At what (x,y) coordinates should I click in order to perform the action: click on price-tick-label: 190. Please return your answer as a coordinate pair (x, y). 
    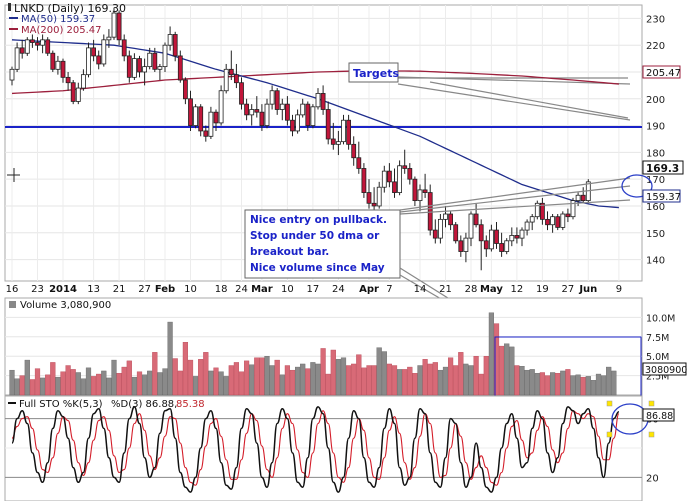
    Looking at the image, I should click on (655, 127).